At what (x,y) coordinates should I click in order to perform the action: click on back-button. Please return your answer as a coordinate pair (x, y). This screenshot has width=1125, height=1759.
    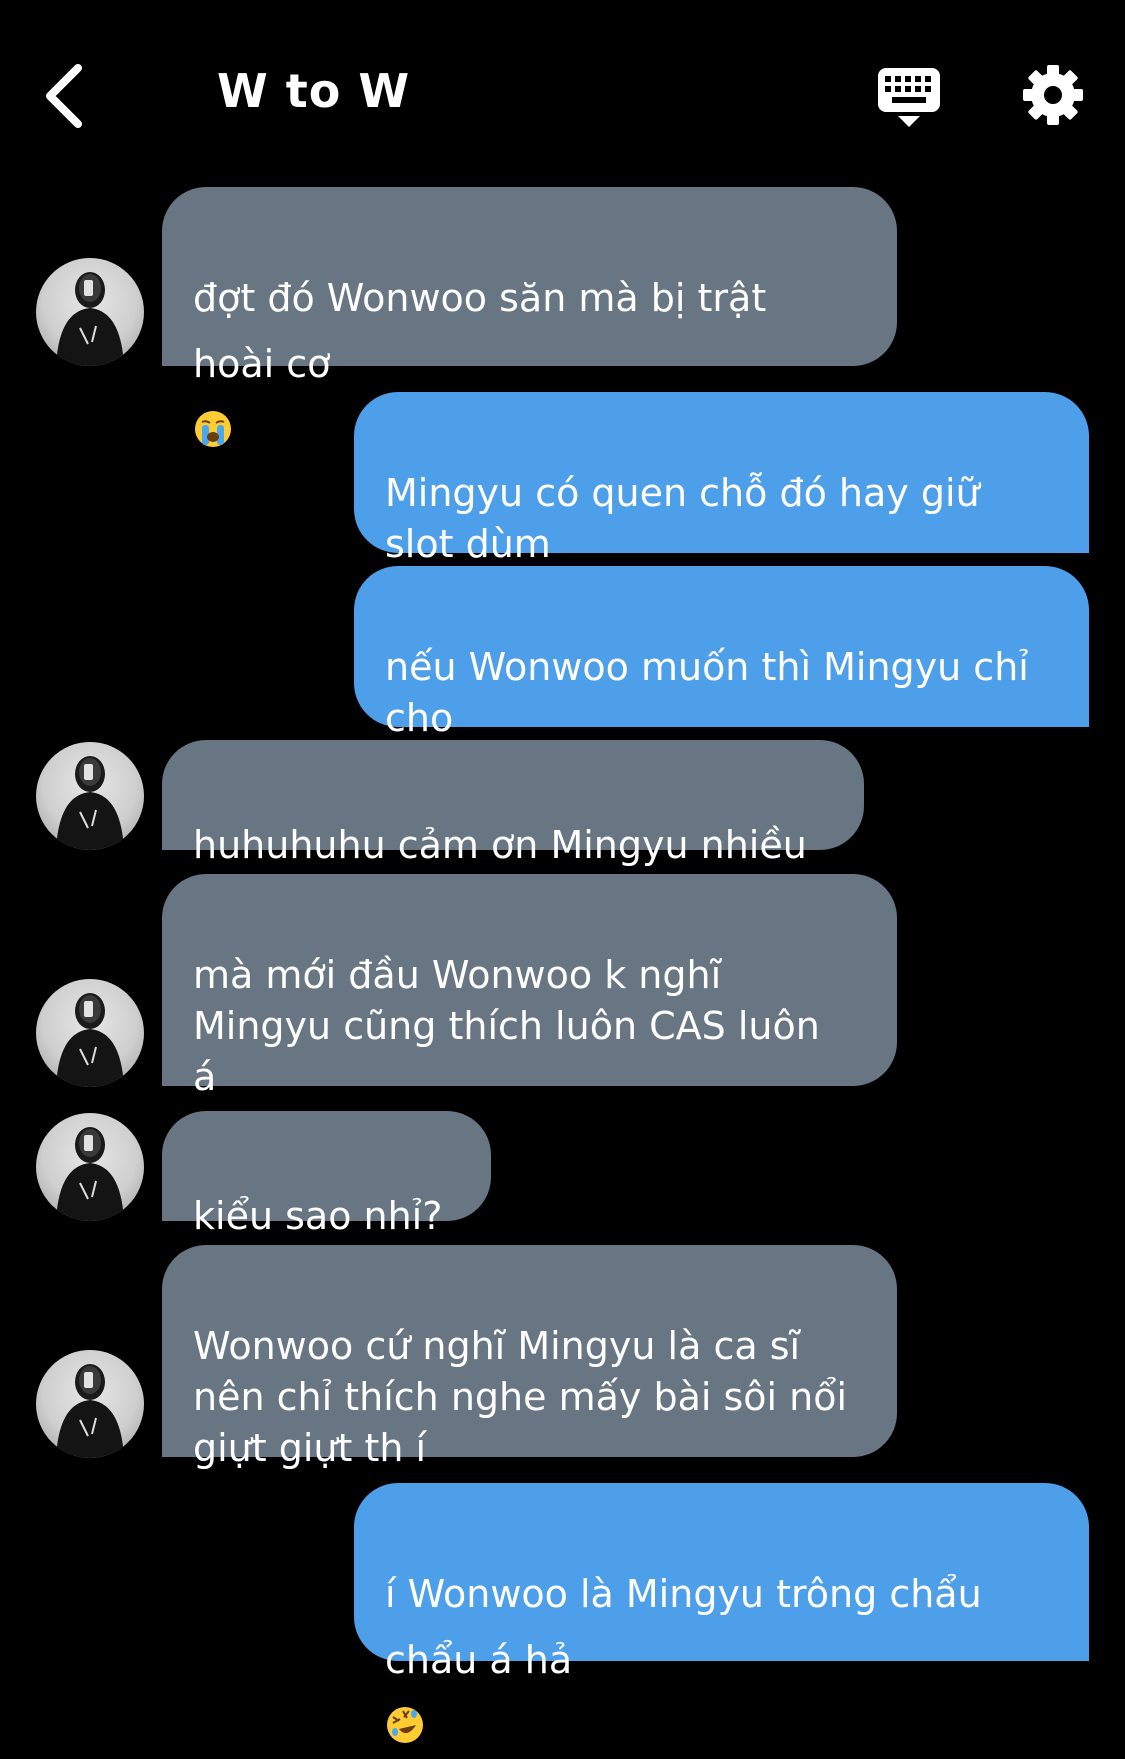
    Looking at the image, I should click on (70, 96).